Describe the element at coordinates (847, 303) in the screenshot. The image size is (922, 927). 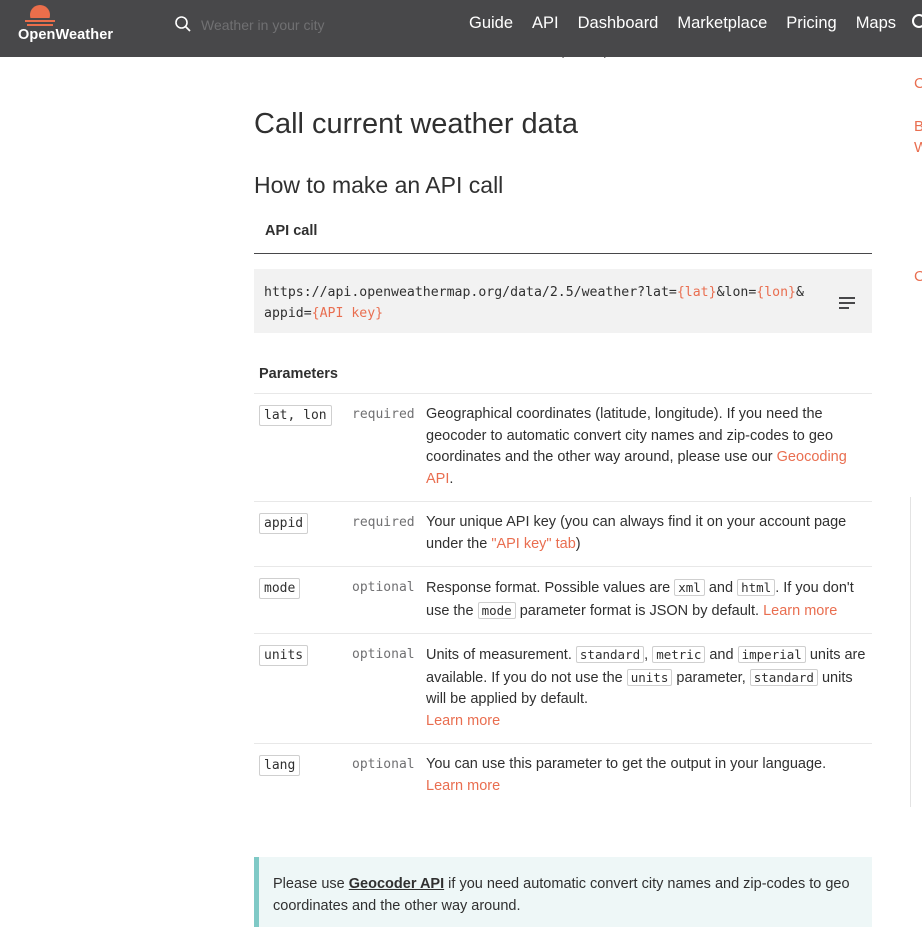
I see `menu-lines-icon` at that location.